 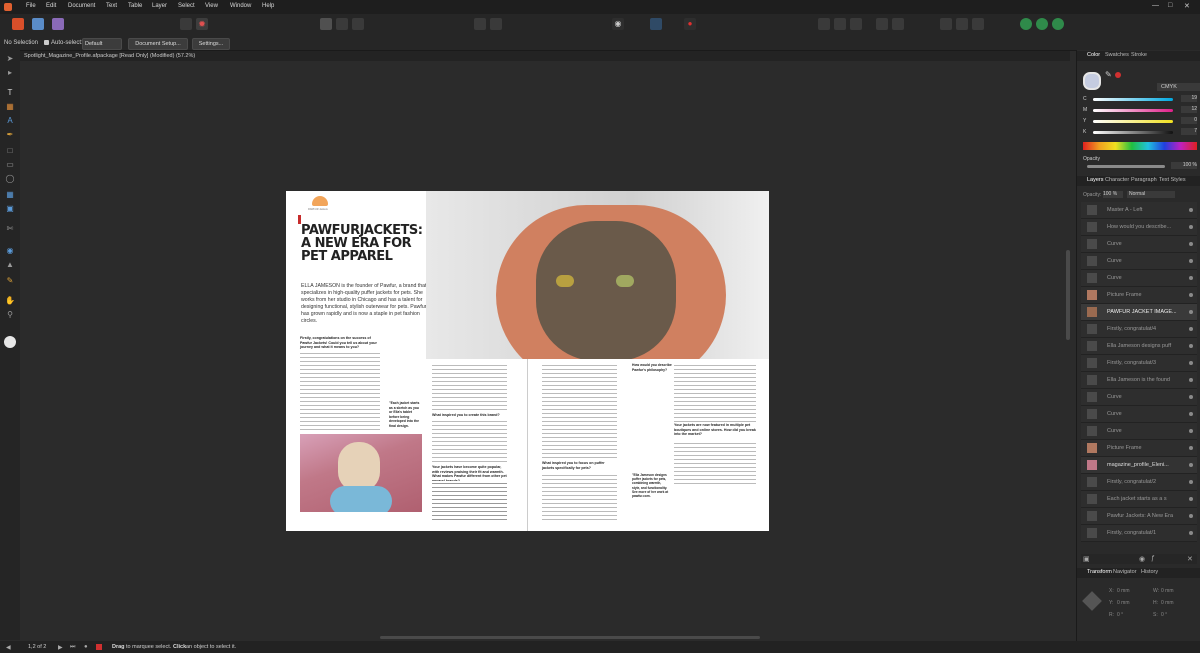 What do you see at coordinates (1099, 572) in the screenshot?
I see `tab-transform: Transform` at bounding box center [1099, 572].